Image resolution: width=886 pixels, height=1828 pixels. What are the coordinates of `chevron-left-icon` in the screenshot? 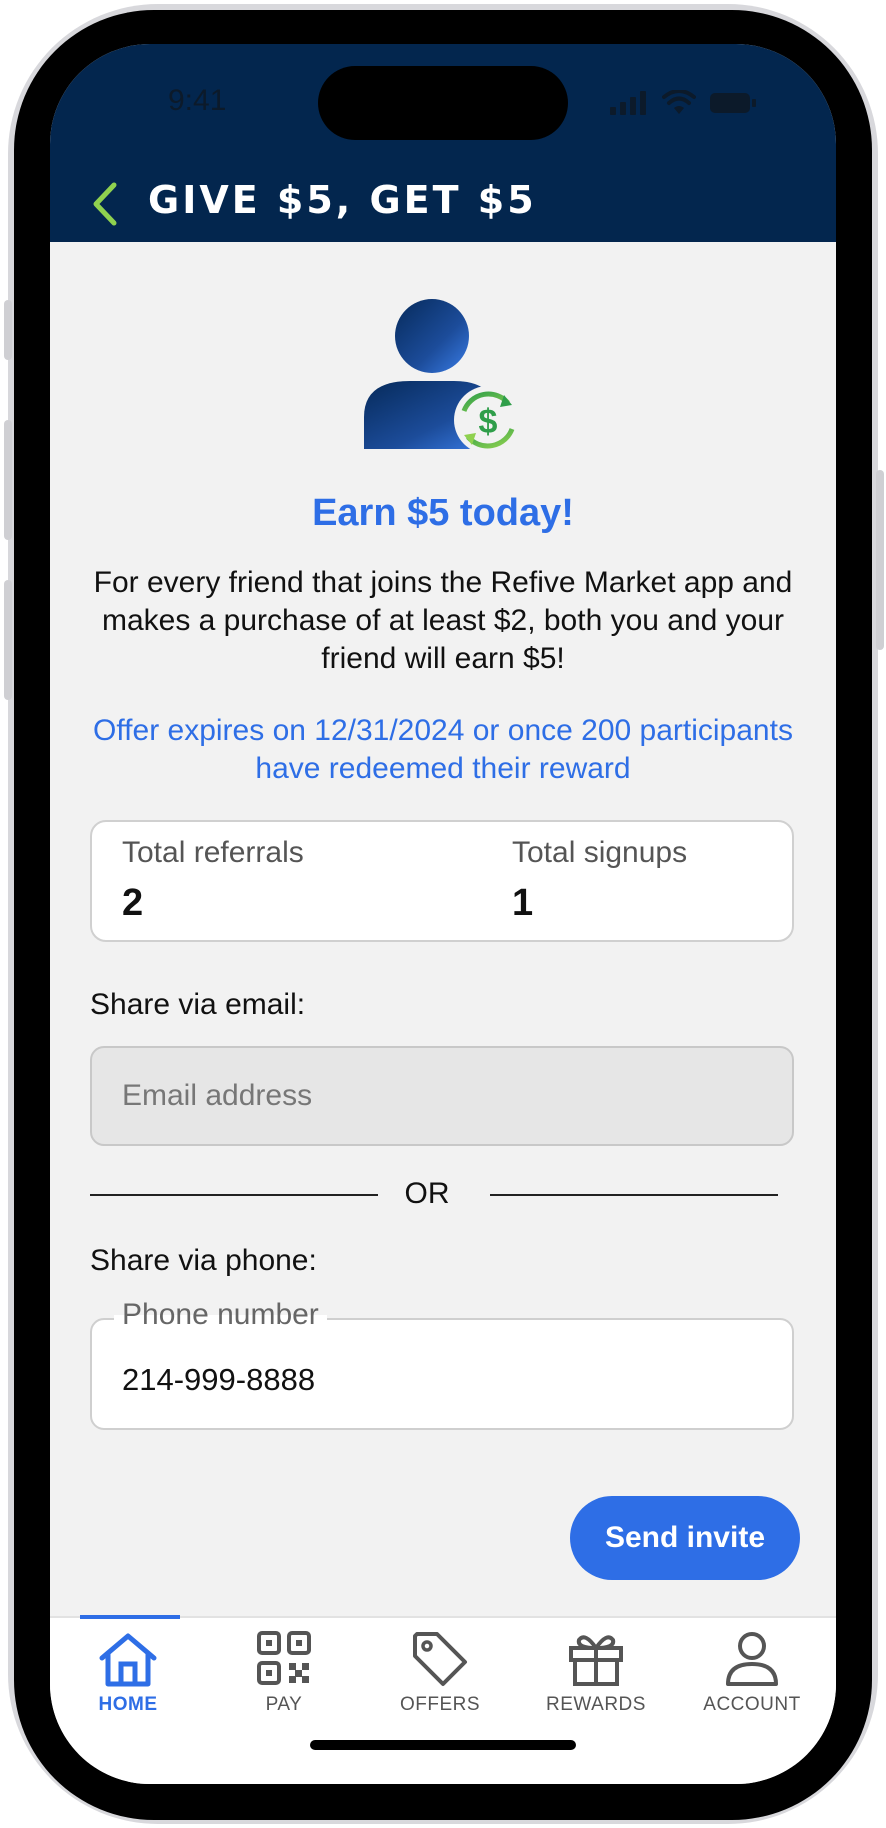 It's located at (105, 204).